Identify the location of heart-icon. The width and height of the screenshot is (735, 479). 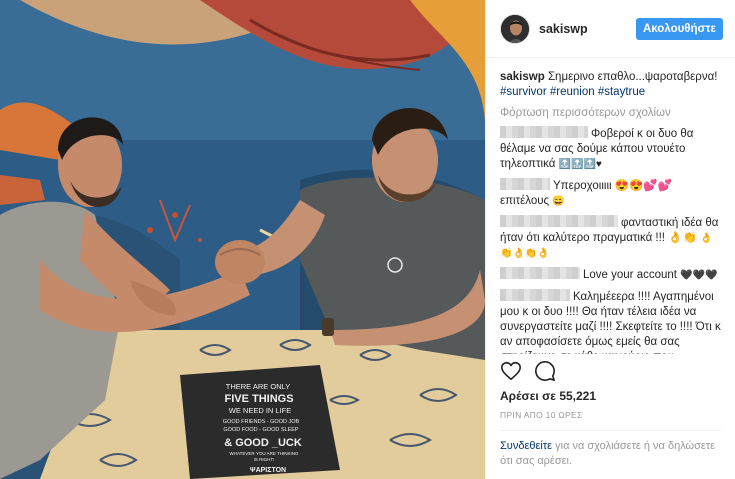
(511, 371).